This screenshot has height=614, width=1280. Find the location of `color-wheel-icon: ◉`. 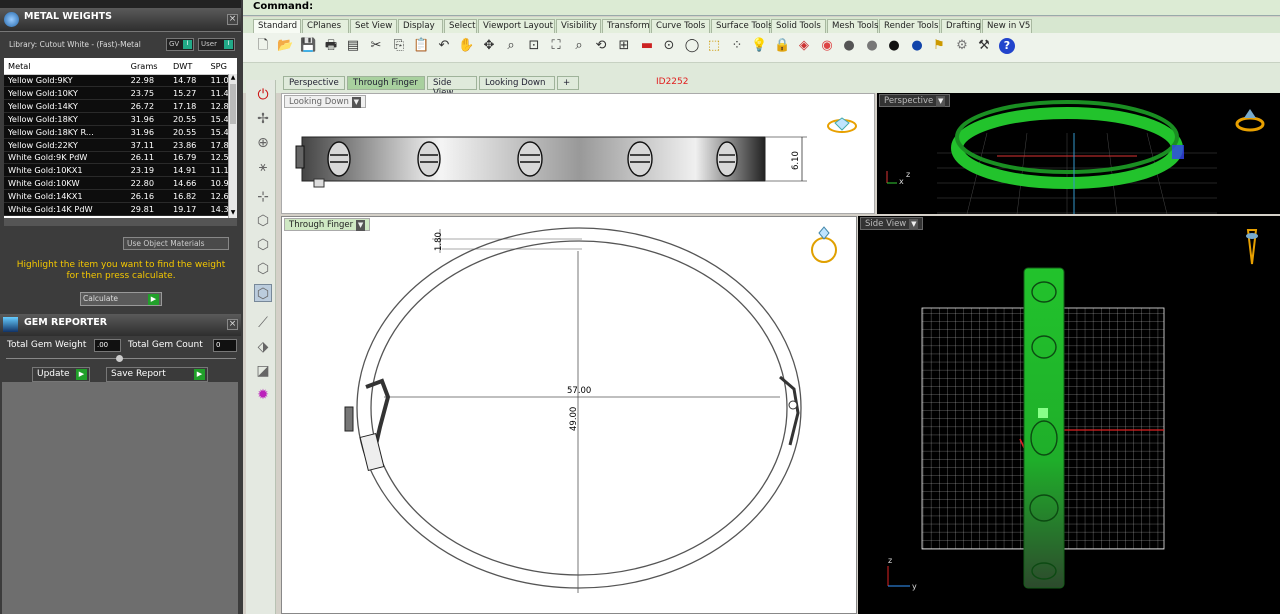

color-wheel-icon: ◉ is located at coordinates (827, 46).